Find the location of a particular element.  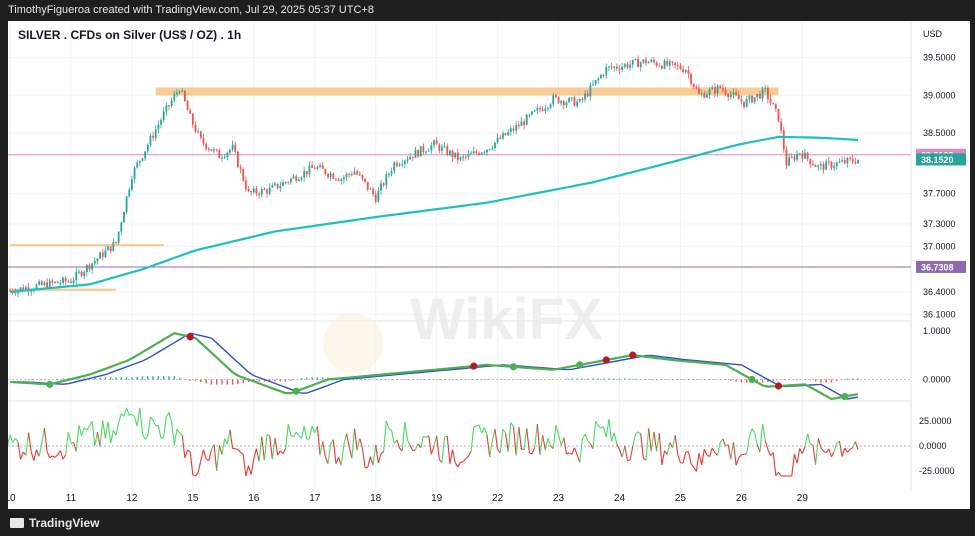

tradingview-logo: TradingView is located at coordinates (54, 523).